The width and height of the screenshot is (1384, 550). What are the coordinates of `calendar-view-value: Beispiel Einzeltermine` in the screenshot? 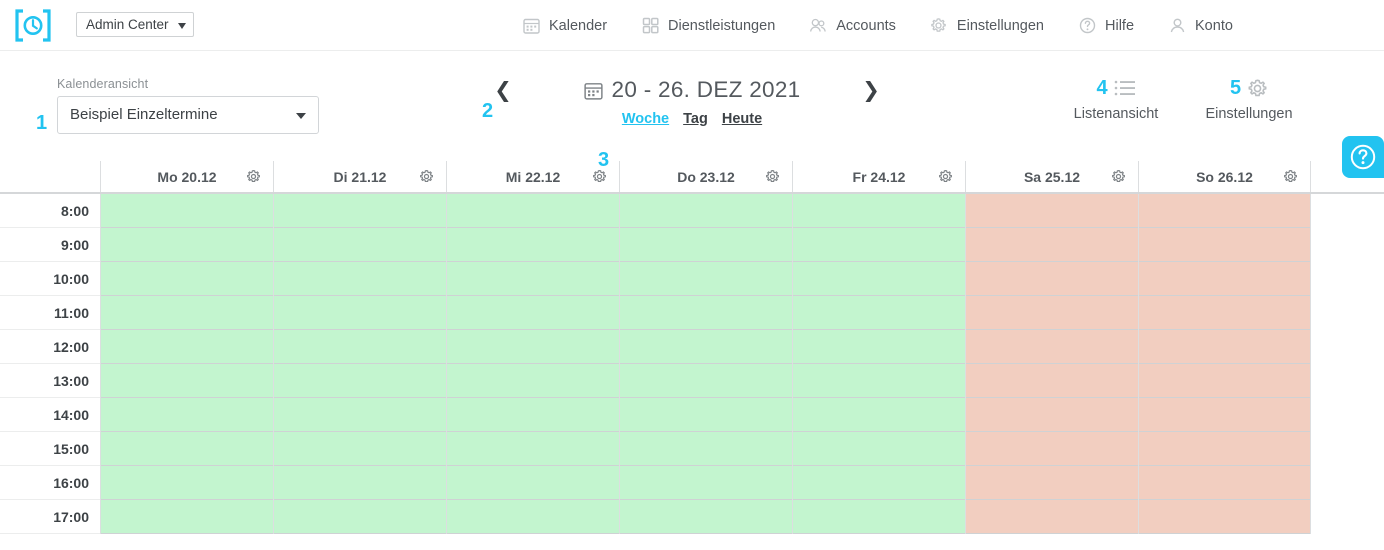 It's located at (144, 114).